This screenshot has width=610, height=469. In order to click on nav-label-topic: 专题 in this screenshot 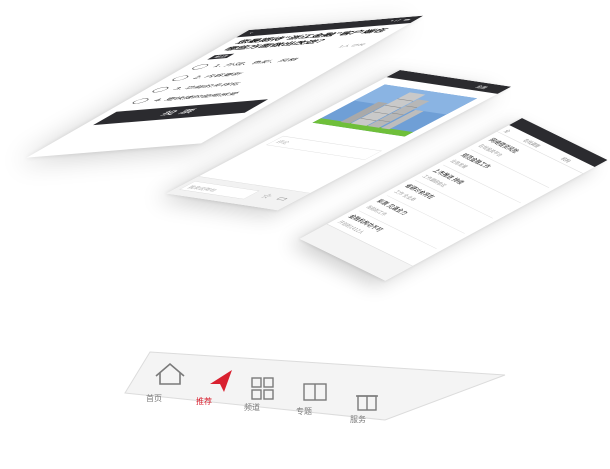, I will do `click(304, 411)`.